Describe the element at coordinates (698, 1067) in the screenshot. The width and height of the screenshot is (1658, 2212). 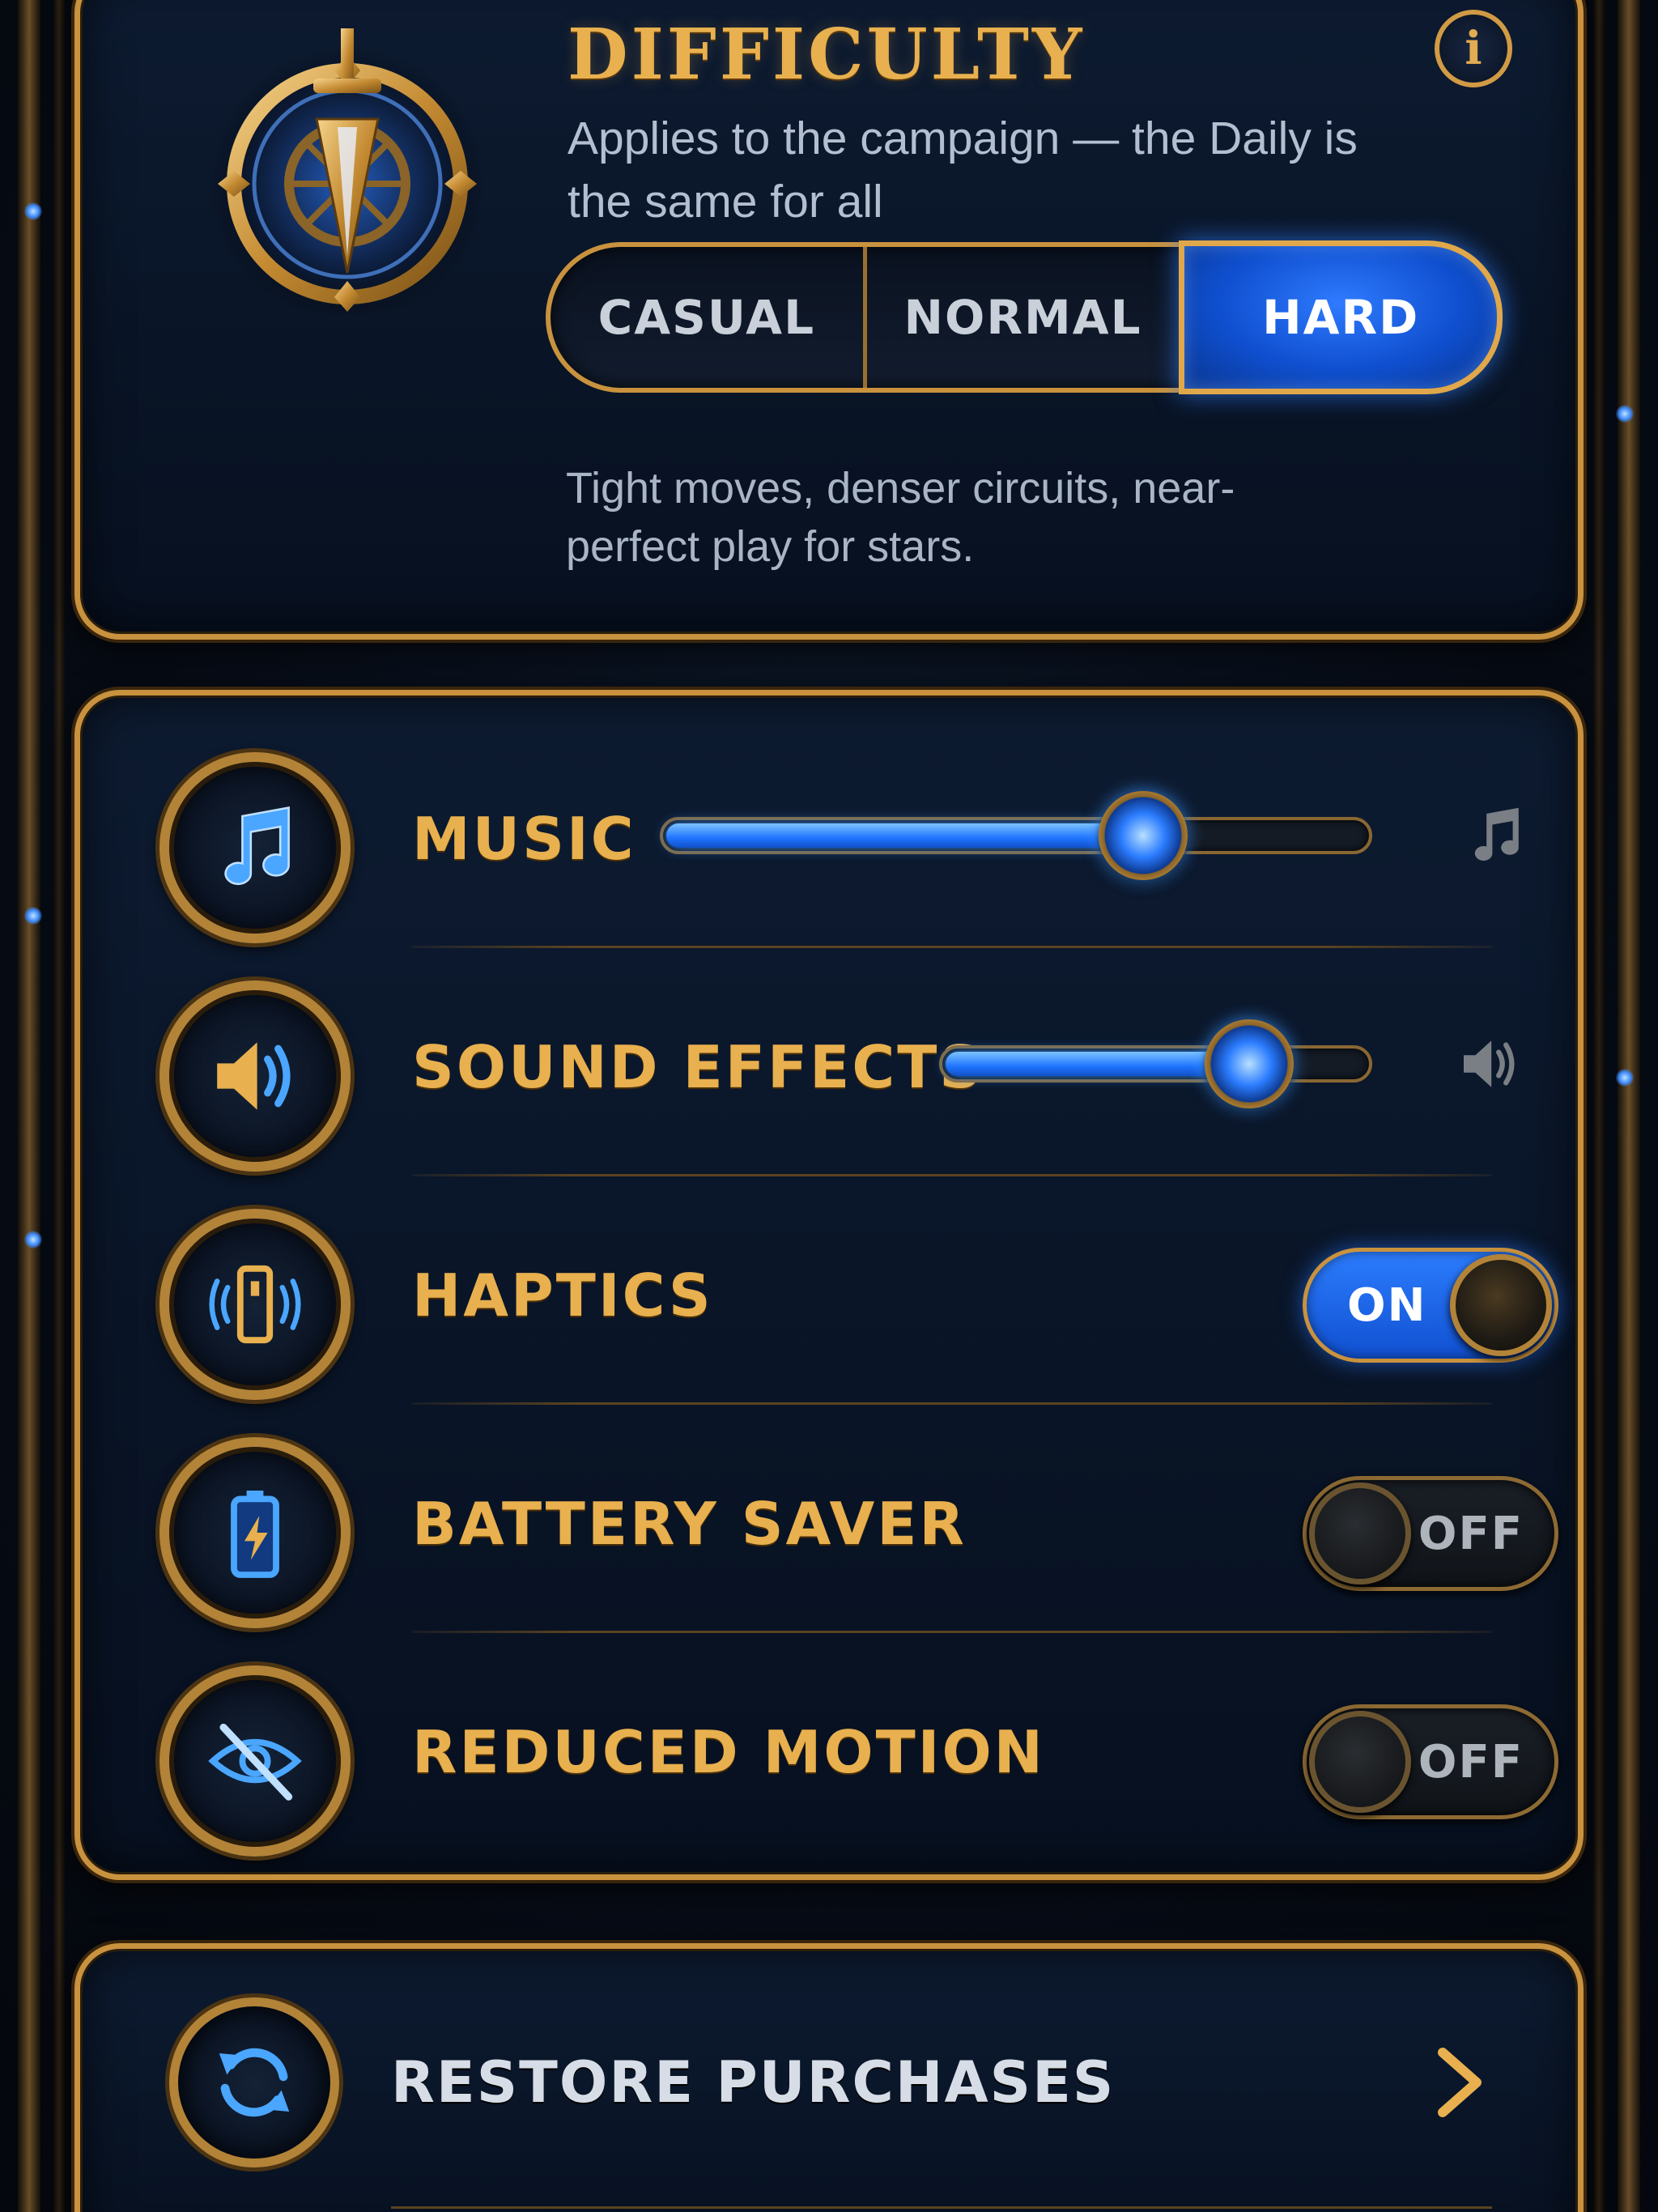
I see `setting-label: SOUND EFFECTS` at that location.